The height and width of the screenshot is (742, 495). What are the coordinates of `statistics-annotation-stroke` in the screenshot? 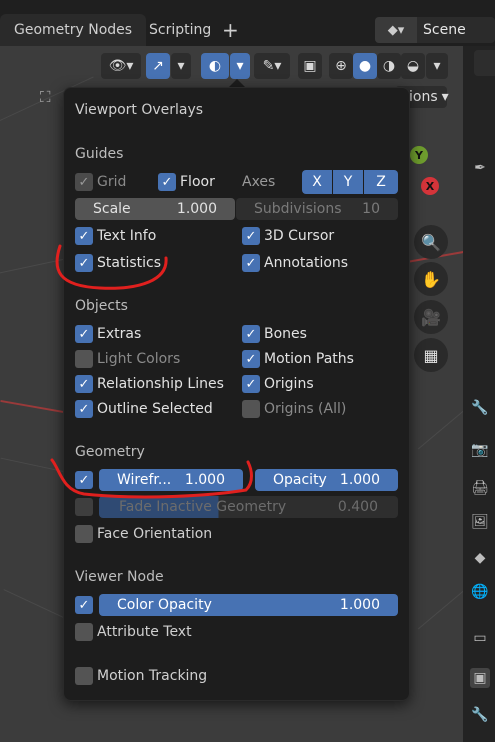 It's located at (111, 267).